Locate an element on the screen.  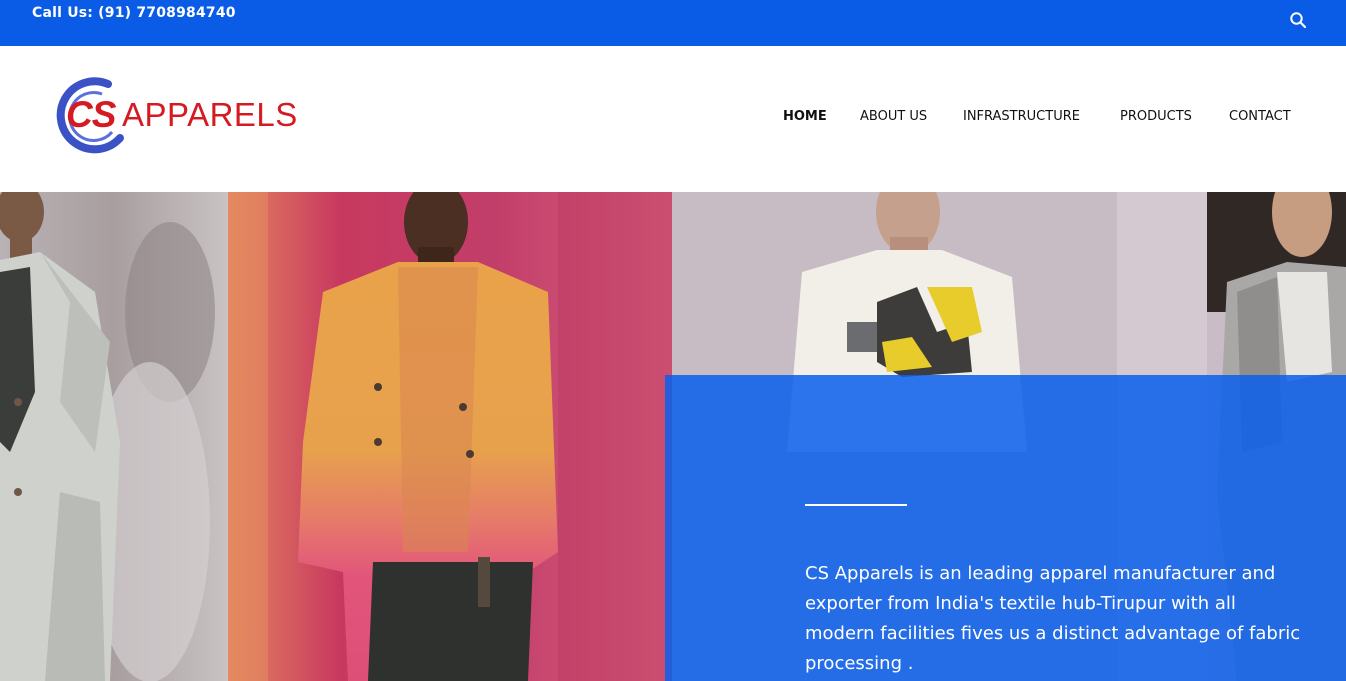
nav-infrastructure: INFRASTRUCTURE is located at coordinates (1021, 116).